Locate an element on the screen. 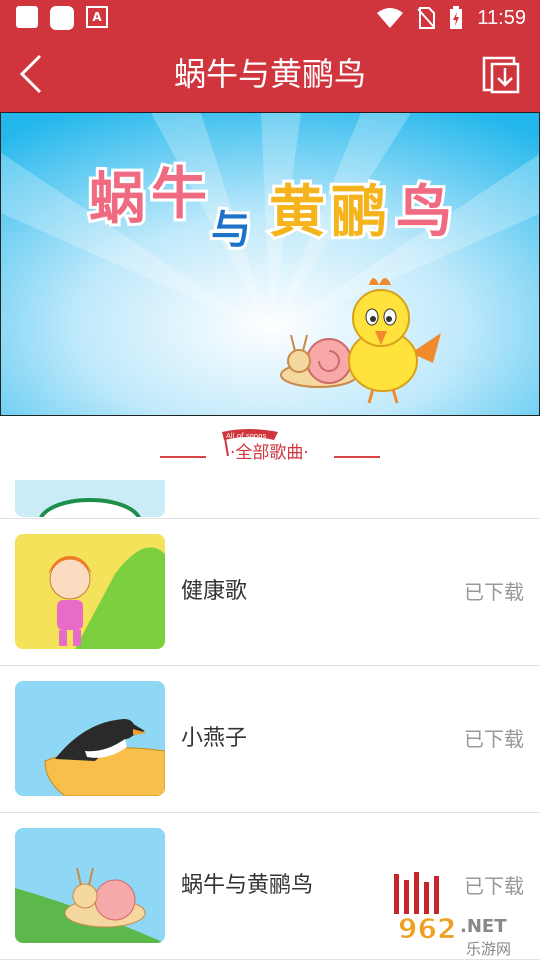 The image size is (540, 960). svg-text: 鸟 is located at coordinates (424, 212).